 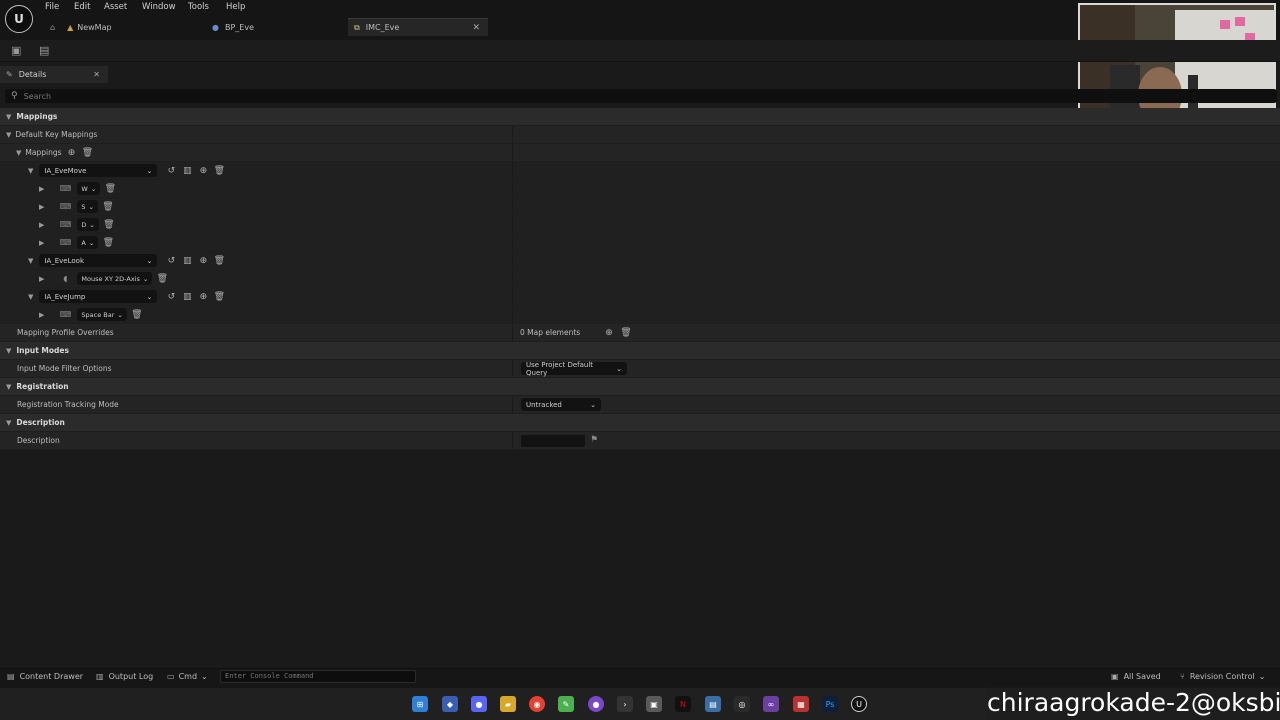 I want to click on unreal-logo-icon: U, so click(x=19, y=19).